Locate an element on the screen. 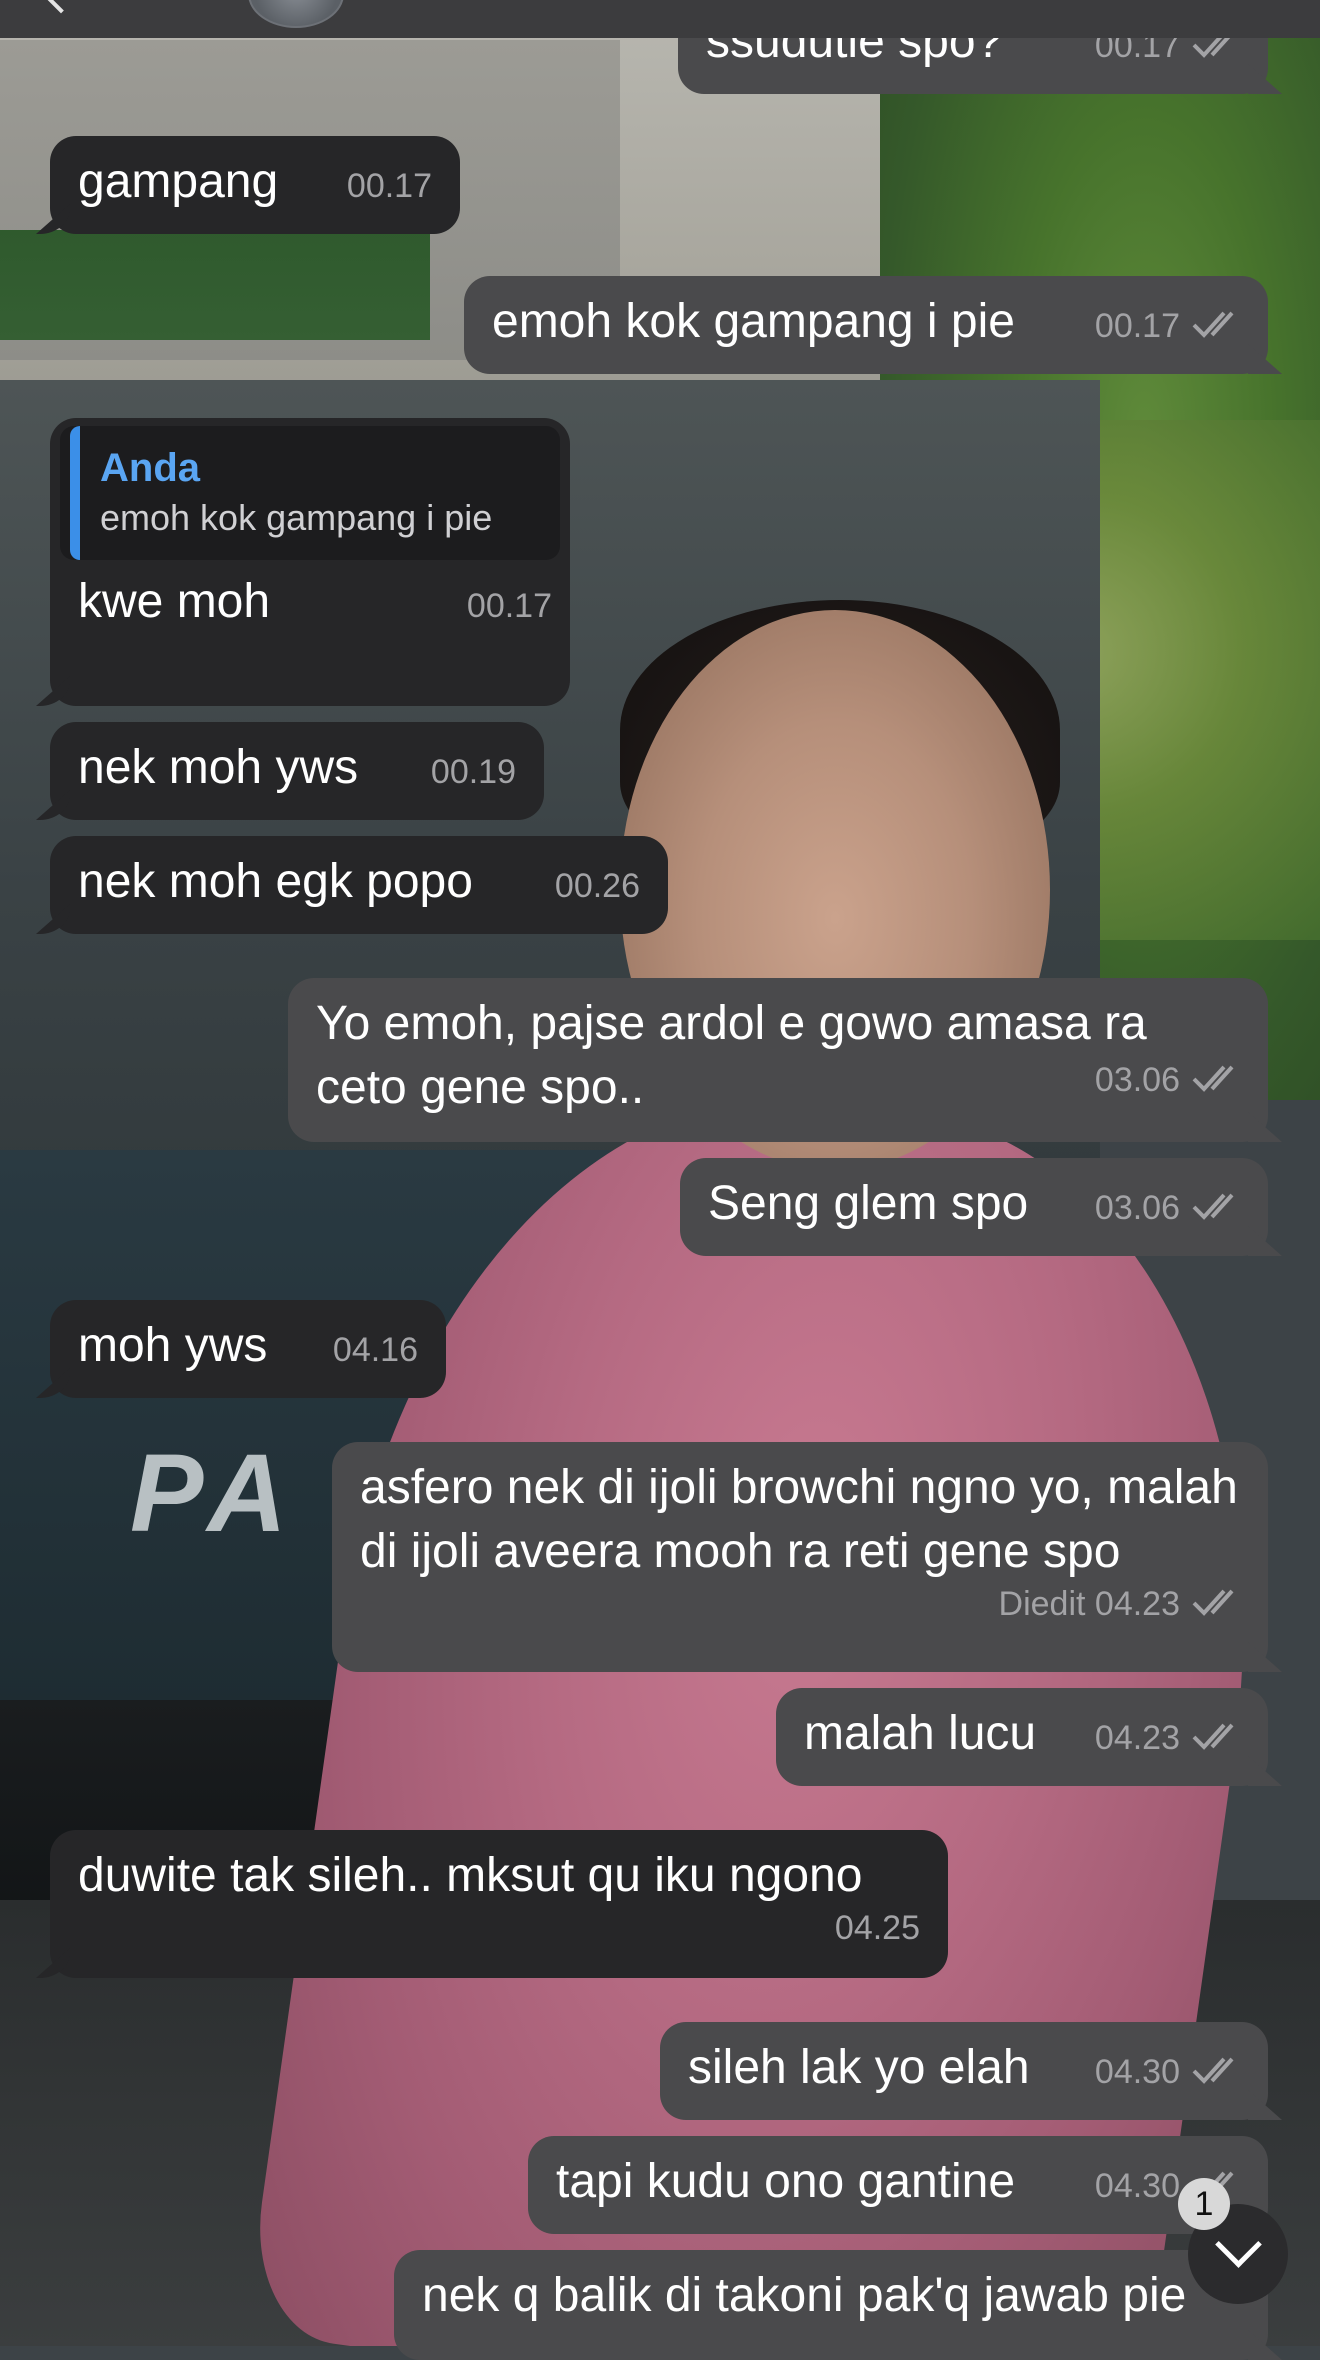 This screenshot has width=1320, height=2360. message-bubble-outgoing: tapi kudu ono gantine 04.30 is located at coordinates (898, 2185).